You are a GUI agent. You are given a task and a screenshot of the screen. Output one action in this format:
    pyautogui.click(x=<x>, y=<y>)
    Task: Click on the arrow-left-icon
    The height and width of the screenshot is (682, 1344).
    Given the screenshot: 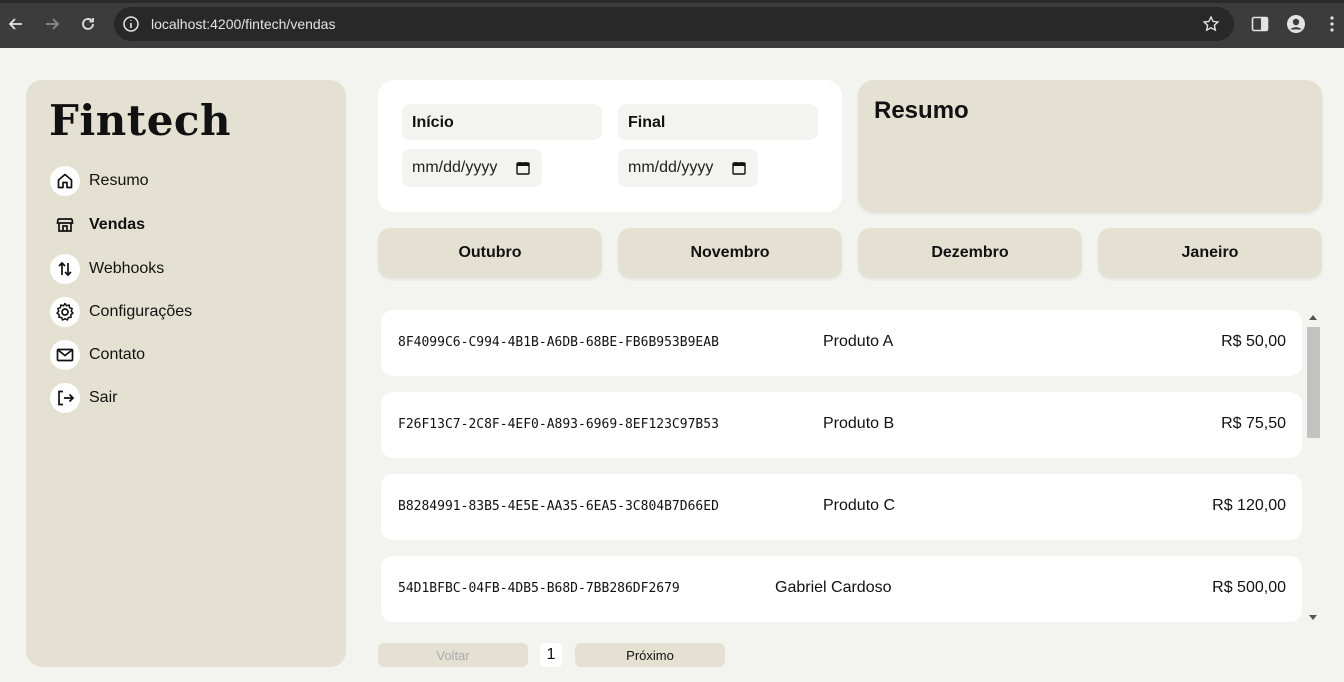 What is the action you would take?
    pyautogui.click(x=15, y=24)
    